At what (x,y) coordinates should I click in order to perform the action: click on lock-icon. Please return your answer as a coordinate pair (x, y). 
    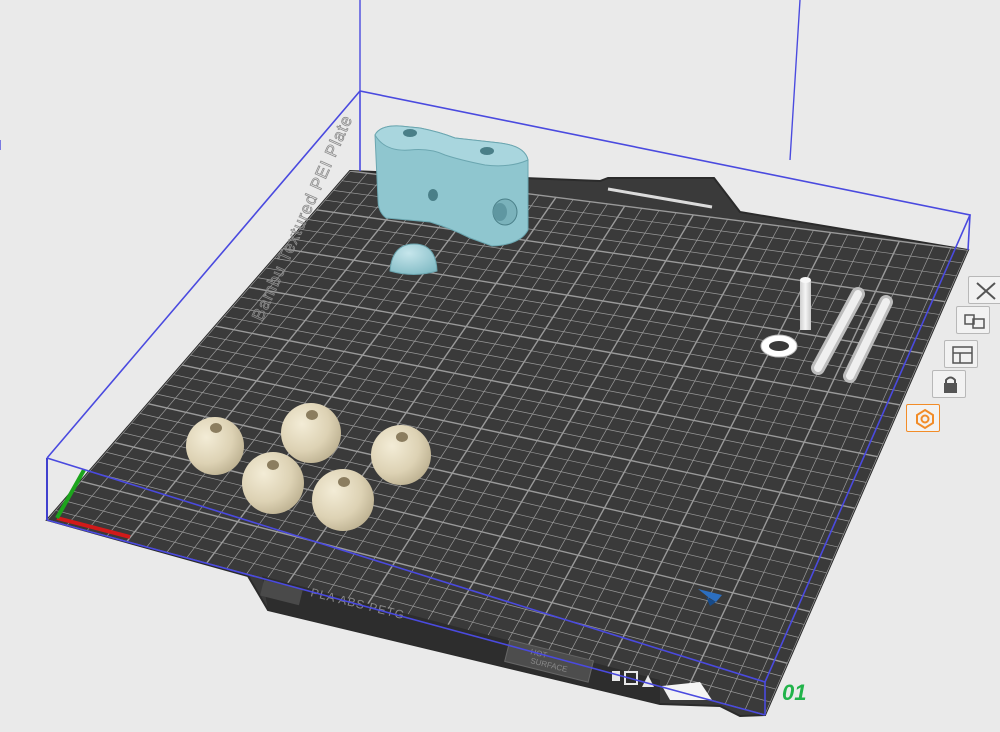
    Looking at the image, I should click on (950, 384).